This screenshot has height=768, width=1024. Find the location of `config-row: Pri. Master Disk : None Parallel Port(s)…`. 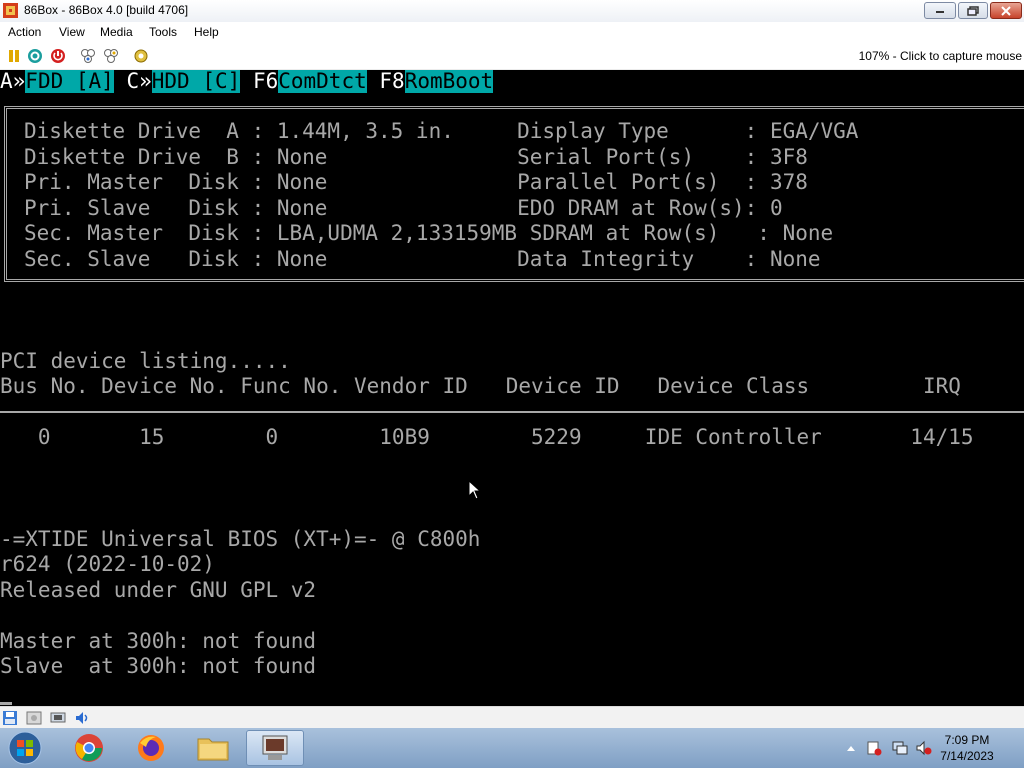

config-row: Pri. Master Disk : None Parallel Port(s)… is located at coordinates (416, 182).